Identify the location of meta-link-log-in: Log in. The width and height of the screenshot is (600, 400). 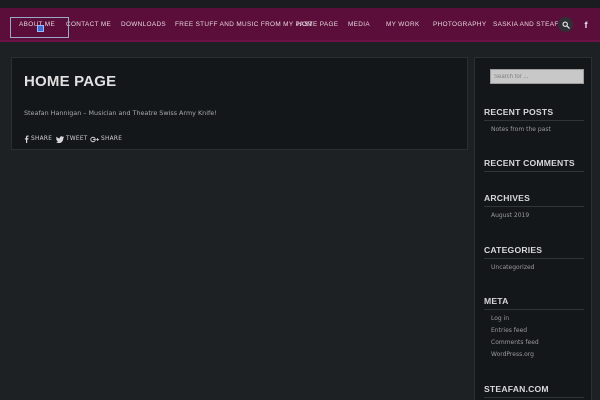
(500, 318).